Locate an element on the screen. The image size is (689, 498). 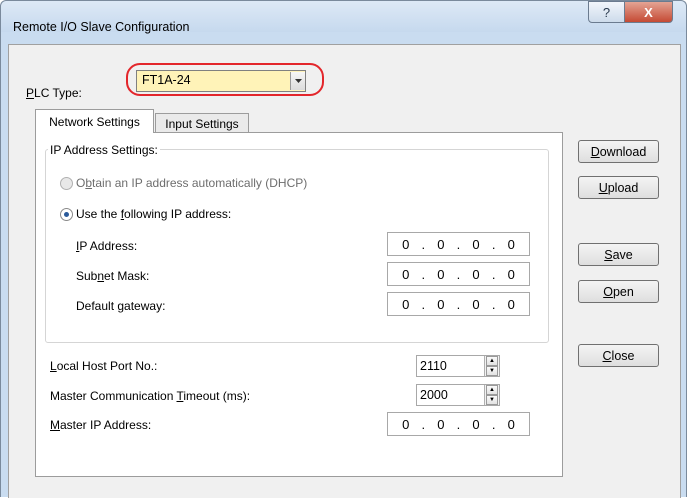
close-button: Close is located at coordinates (618, 355).